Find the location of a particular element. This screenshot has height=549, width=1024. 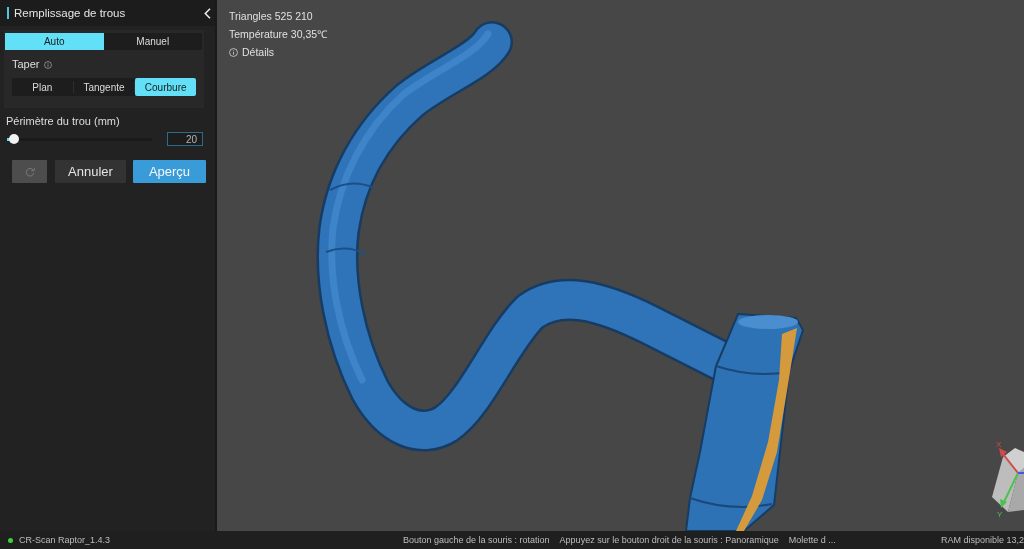

view-cube is located at coordinates (1008, 480).